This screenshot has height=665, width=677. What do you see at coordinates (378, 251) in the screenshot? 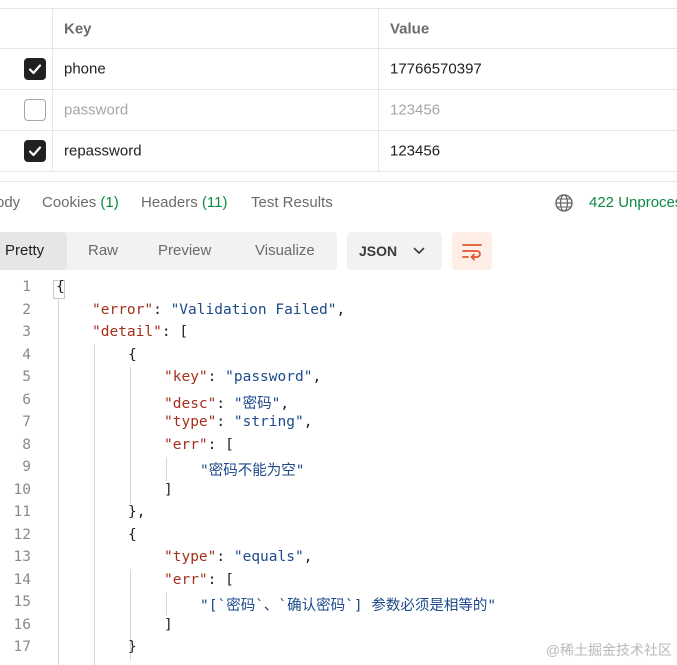
I see `format-select-value: JSON` at bounding box center [378, 251].